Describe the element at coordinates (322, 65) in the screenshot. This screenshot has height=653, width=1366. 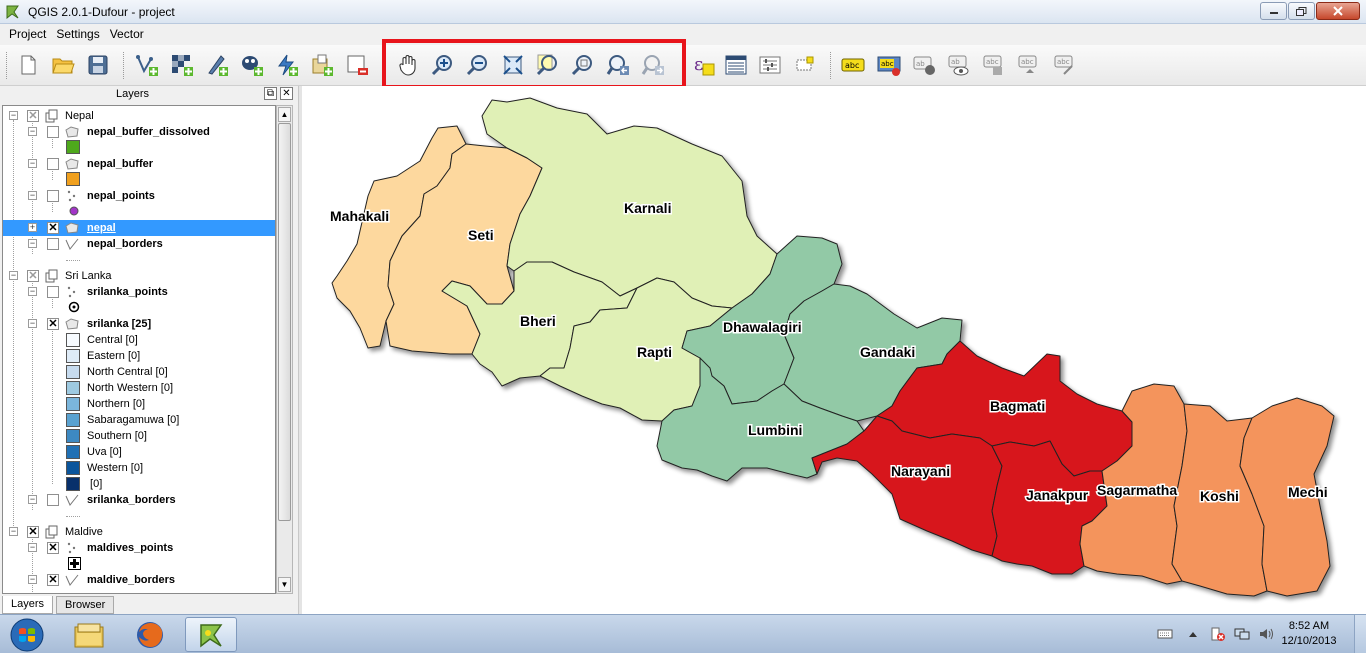
I see `add-wms-button` at that location.